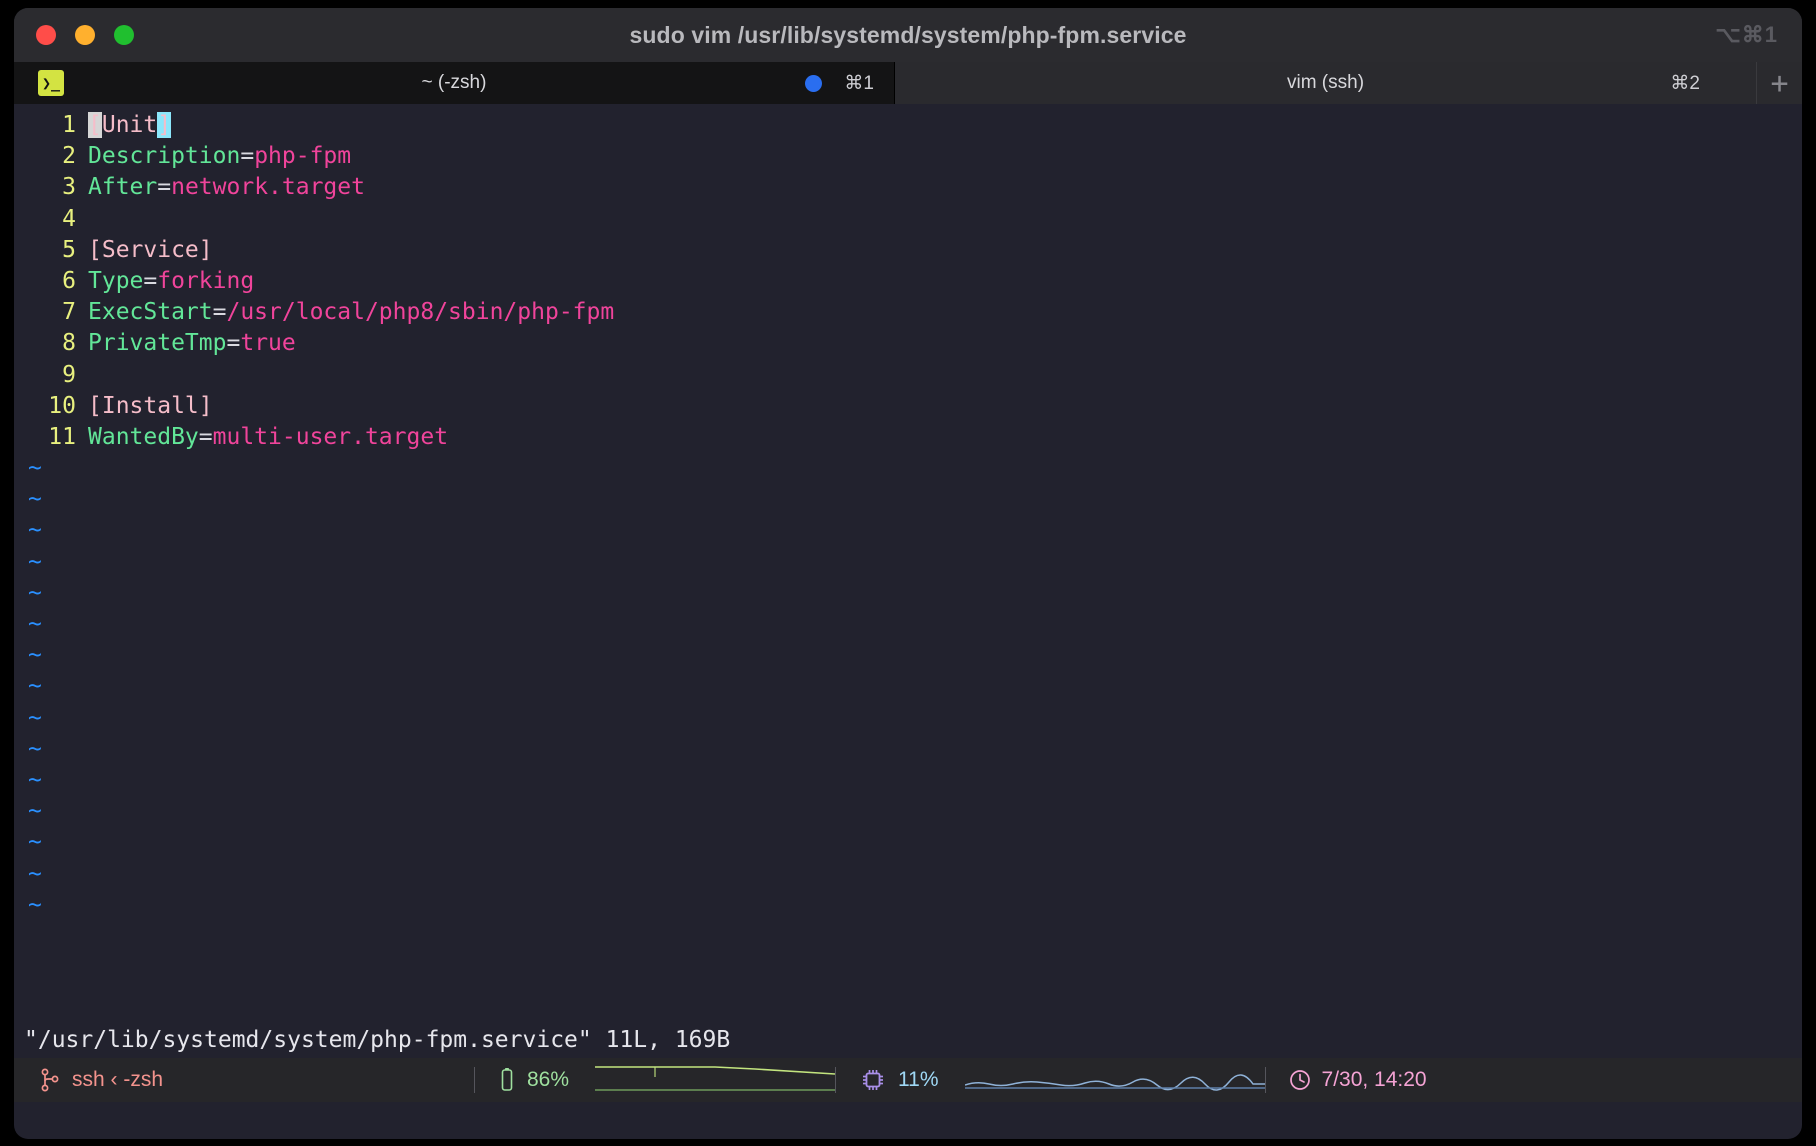 The image size is (1816, 1146). I want to click on vim-line: 4, so click(908, 219).